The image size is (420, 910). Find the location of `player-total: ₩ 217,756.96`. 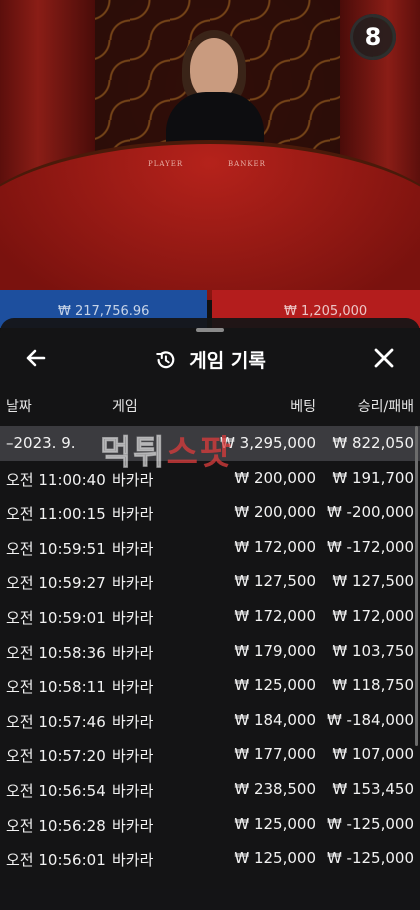

player-total: ₩ 217,756.96 is located at coordinates (104, 311).